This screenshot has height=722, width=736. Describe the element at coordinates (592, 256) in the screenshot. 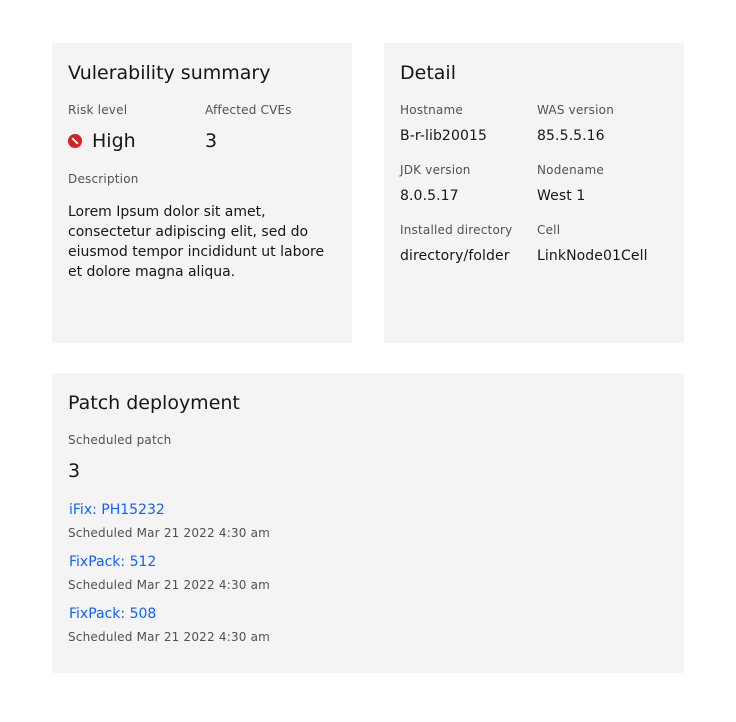

I see `cell-value: LinkNode01Cell` at that location.